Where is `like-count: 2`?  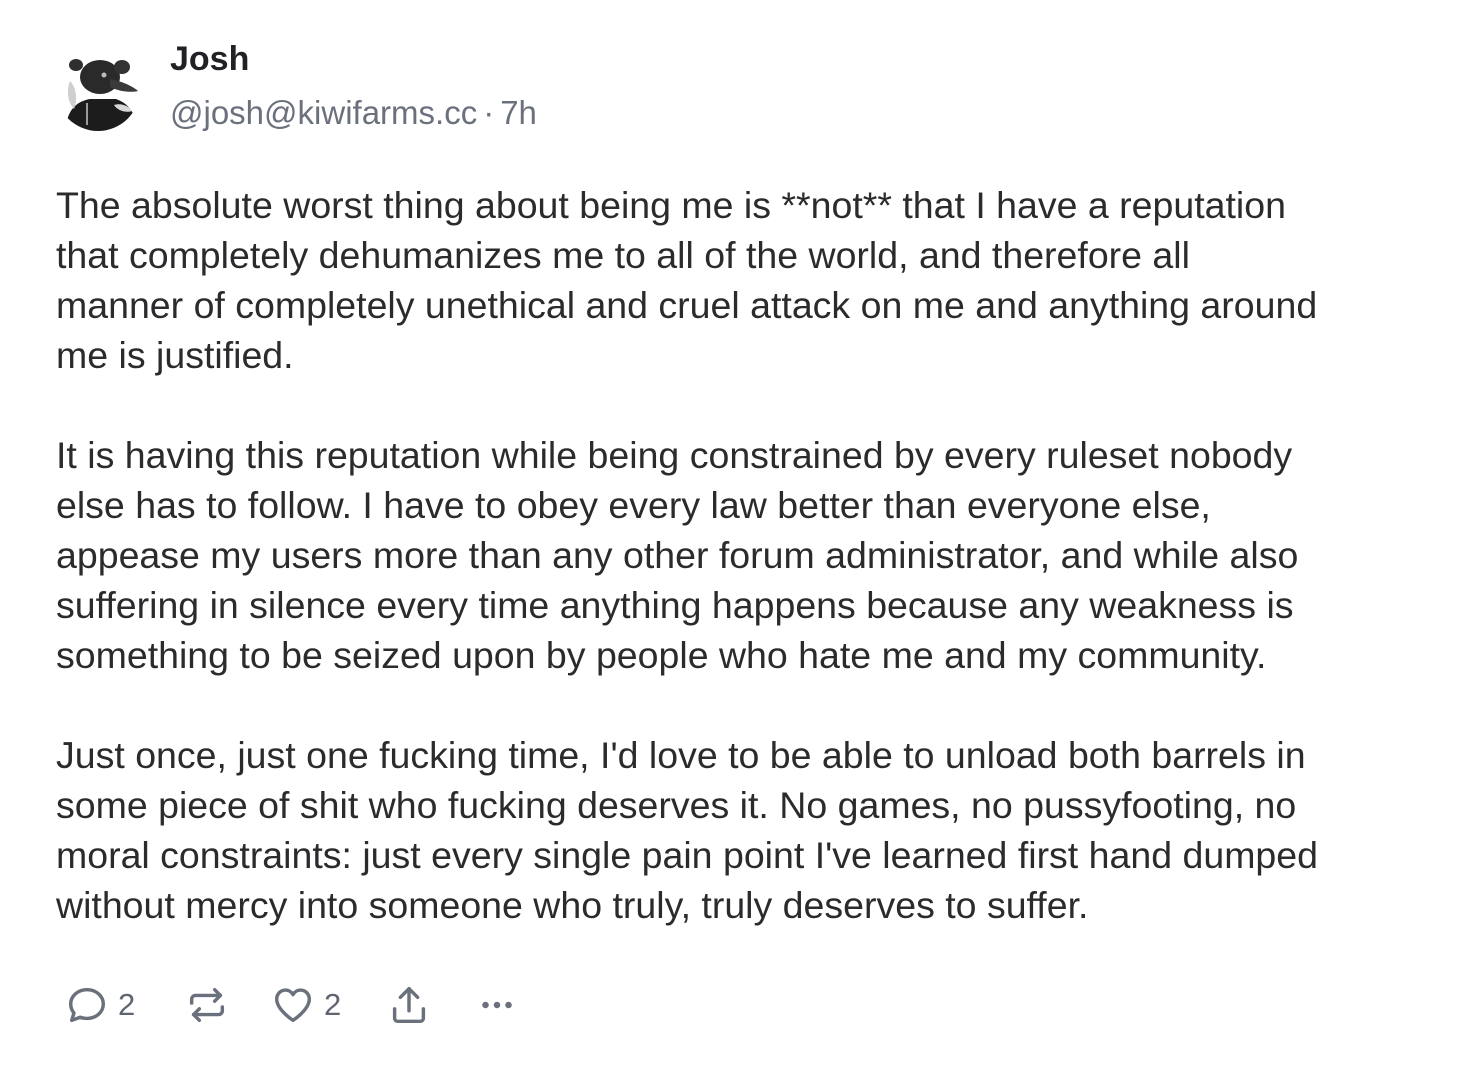 like-count: 2 is located at coordinates (333, 1004).